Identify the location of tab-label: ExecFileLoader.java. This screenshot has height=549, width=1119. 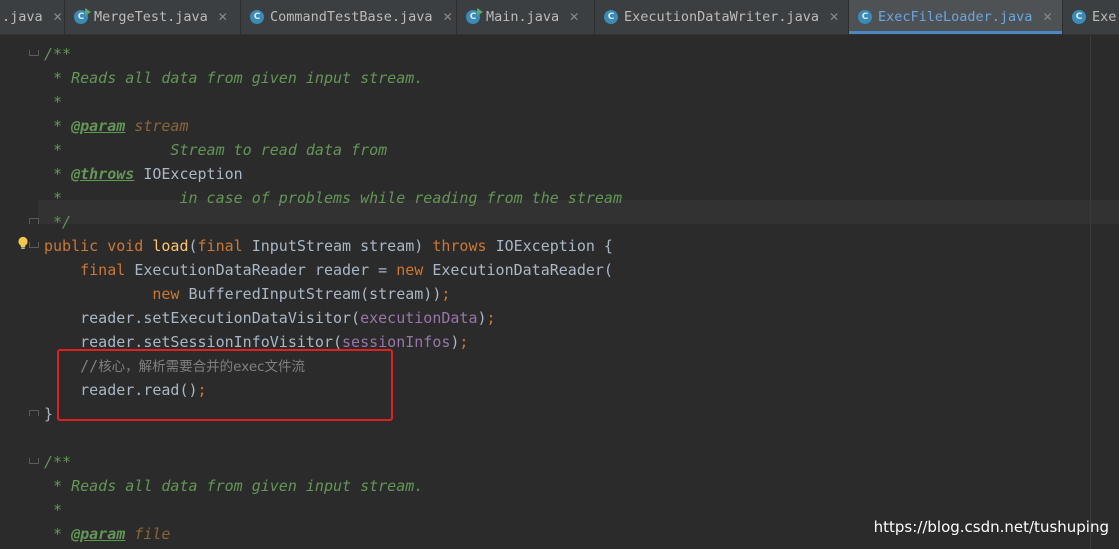
(955, 17).